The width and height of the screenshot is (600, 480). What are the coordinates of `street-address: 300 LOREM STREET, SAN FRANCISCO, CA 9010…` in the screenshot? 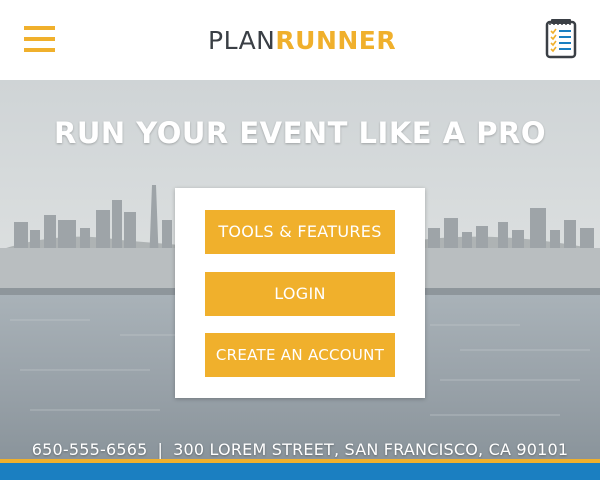 It's located at (371, 449).